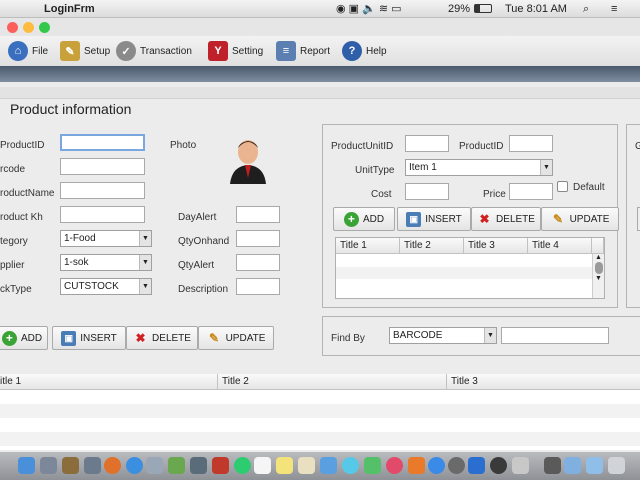 Image resolution: width=640 pixels, height=480 pixels. I want to click on app-name: LoginFrm, so click(69, 9).